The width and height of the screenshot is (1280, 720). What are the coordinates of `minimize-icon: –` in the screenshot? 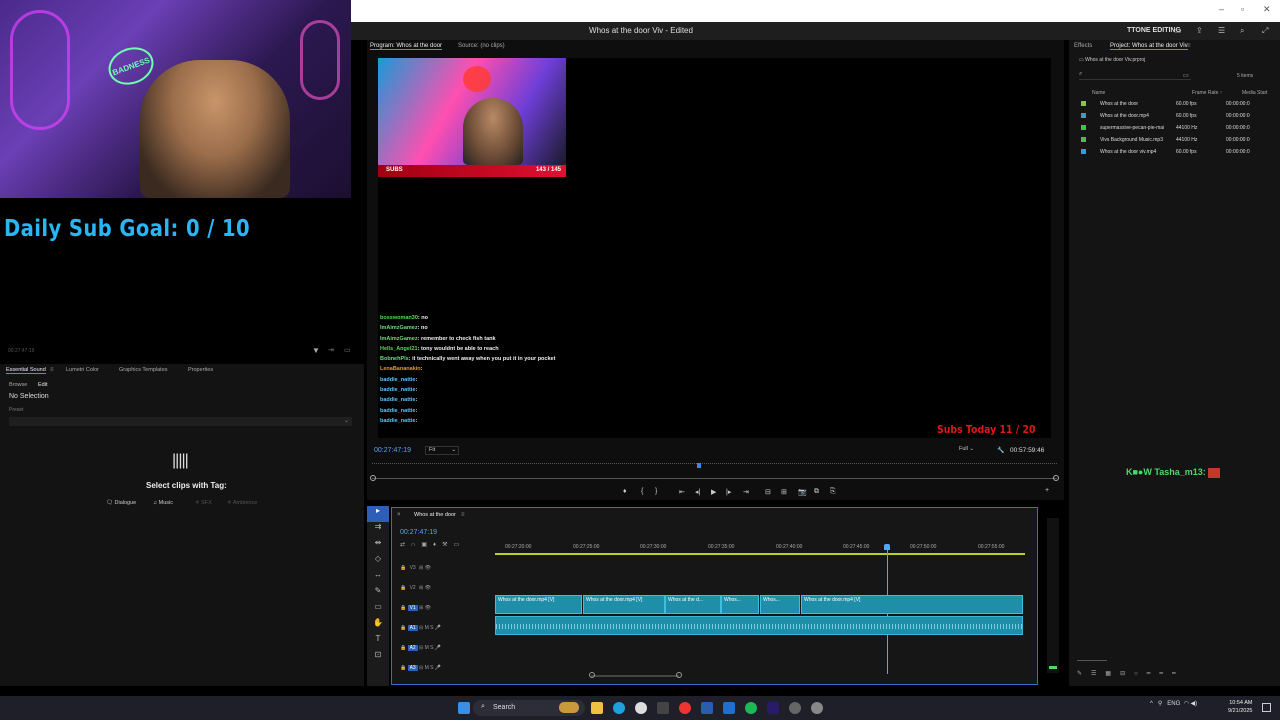 It's located at (1221, 9).